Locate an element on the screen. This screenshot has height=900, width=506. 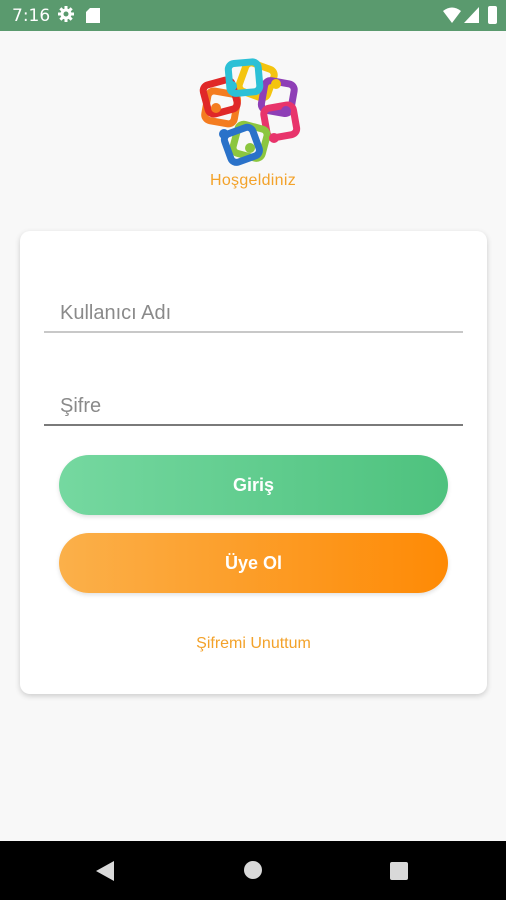
sd-card-icon is located at coordinates (93, 15).